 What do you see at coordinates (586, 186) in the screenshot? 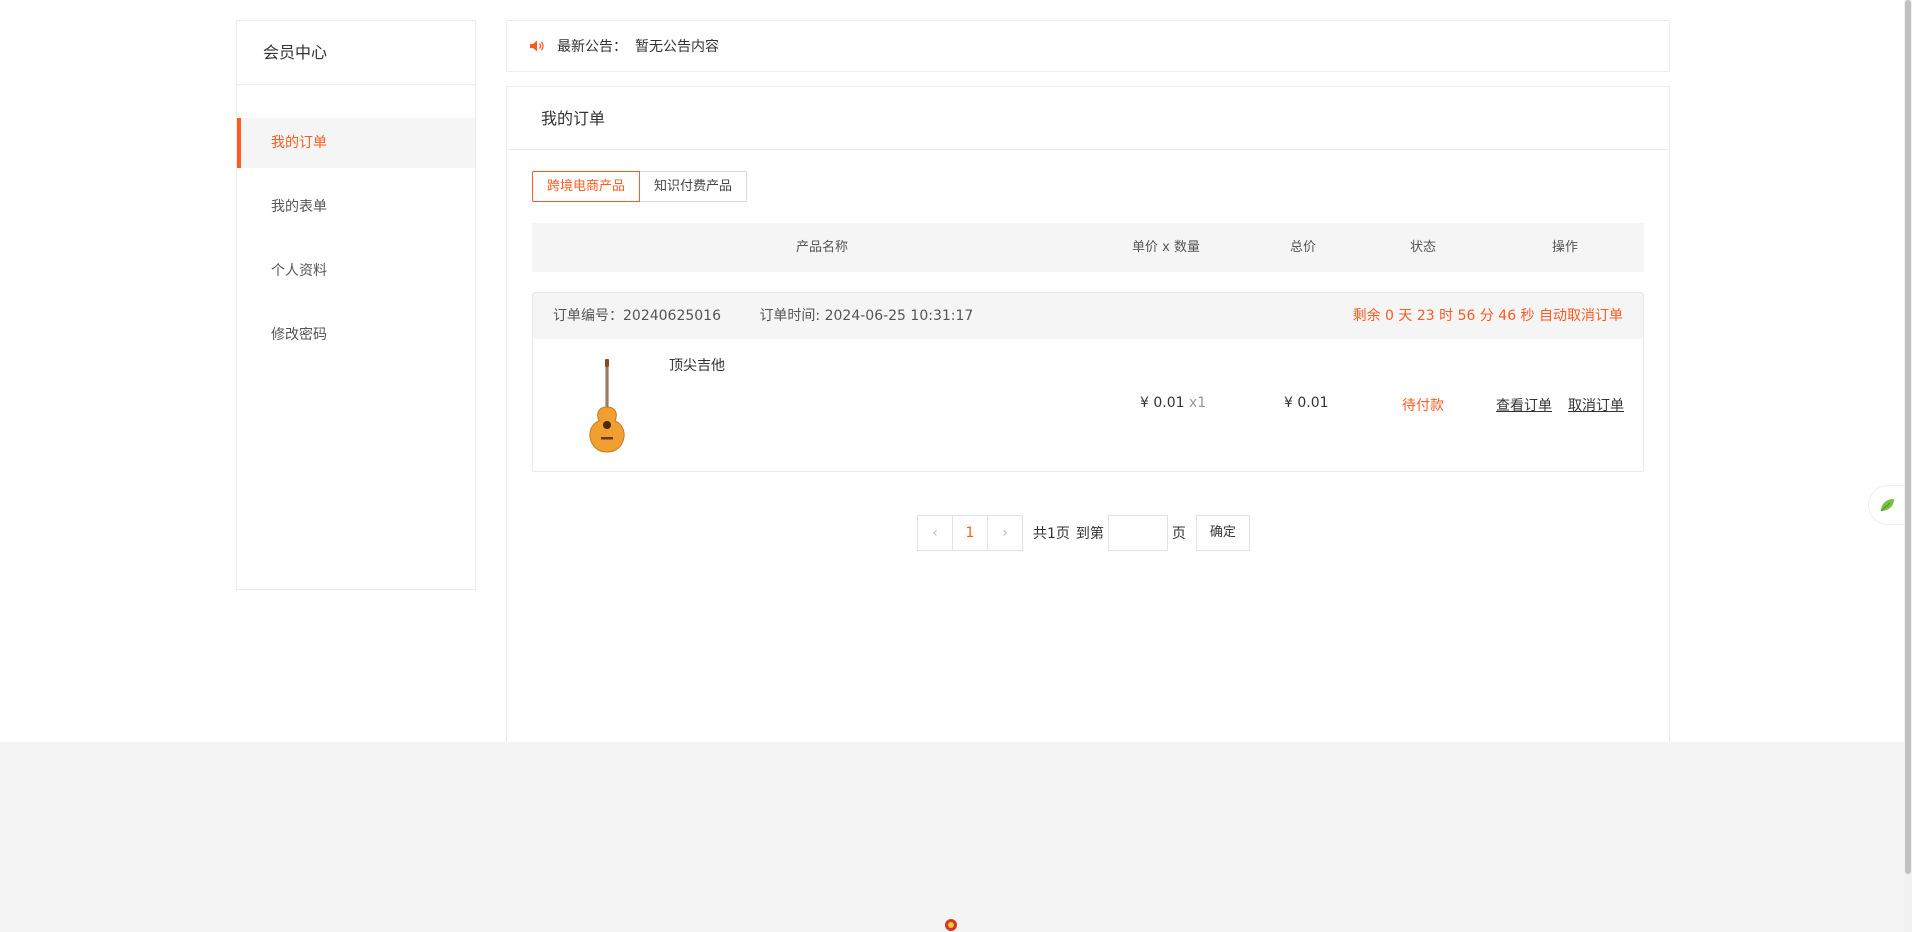
I see `tab-cross-border: 跨境电商产品` at bounding box center [586, 186].